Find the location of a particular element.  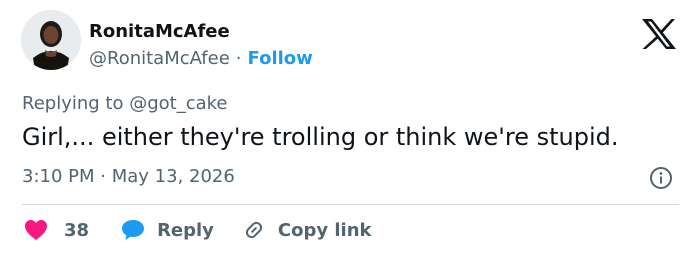

like-count: 38 is located at coordinates (77, 230).